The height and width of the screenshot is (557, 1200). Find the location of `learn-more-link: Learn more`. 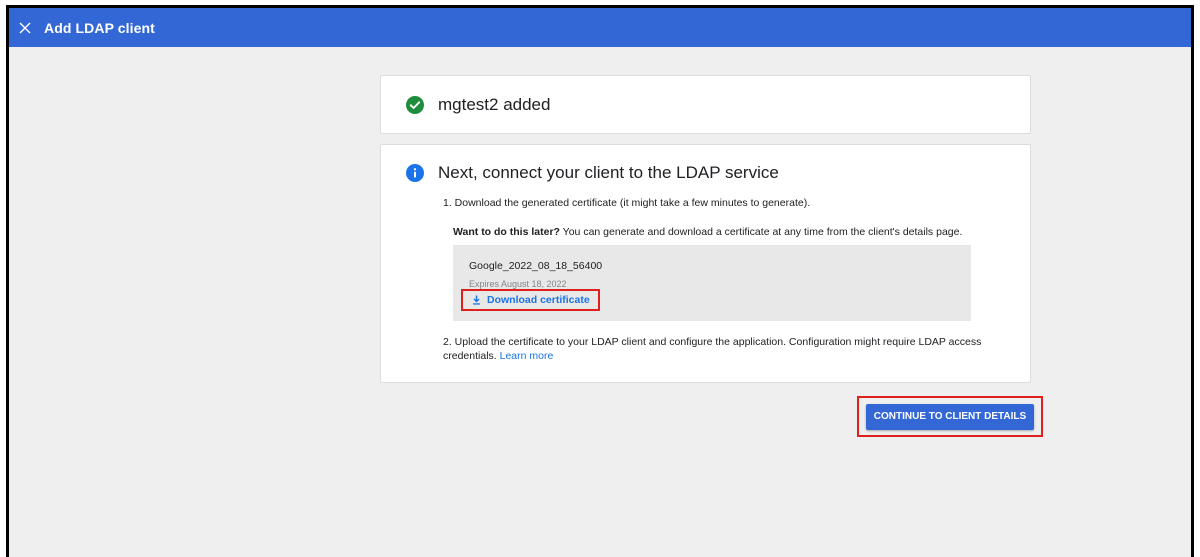

learn-more-link: Learn more is located at coordinates (527, 356).